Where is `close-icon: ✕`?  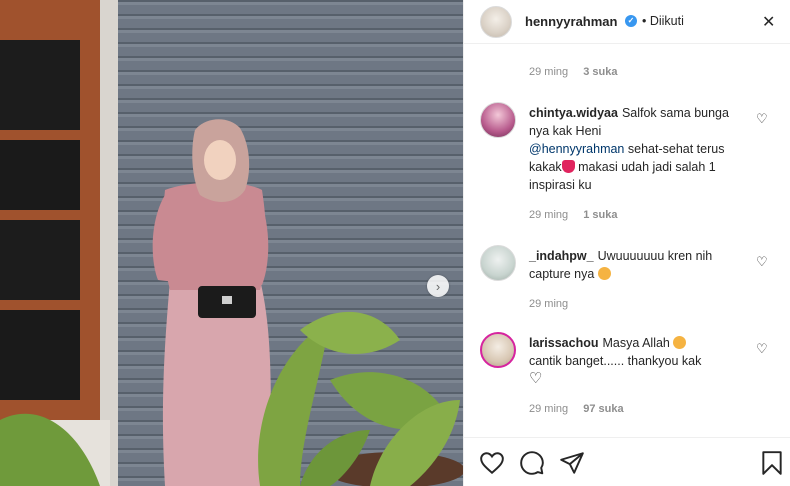 close-icon: ✕ is located at coordinates (768, 22).